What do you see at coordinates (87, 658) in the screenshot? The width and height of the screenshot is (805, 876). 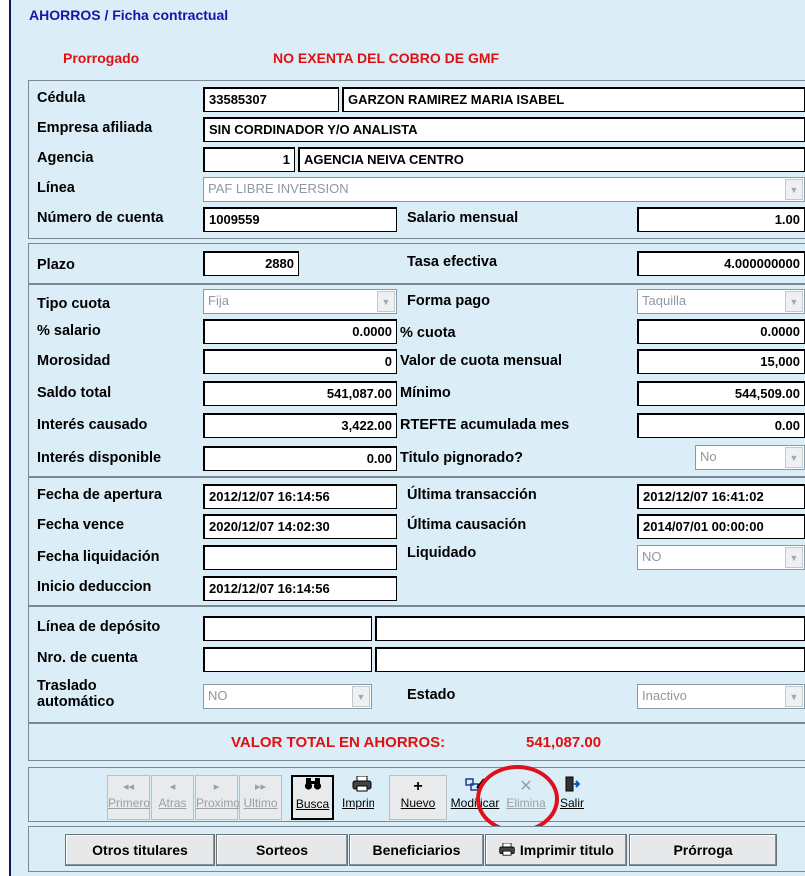 I see `nro-cuenta-label: Nro. de cuenta` at bounding box center [87, 658].